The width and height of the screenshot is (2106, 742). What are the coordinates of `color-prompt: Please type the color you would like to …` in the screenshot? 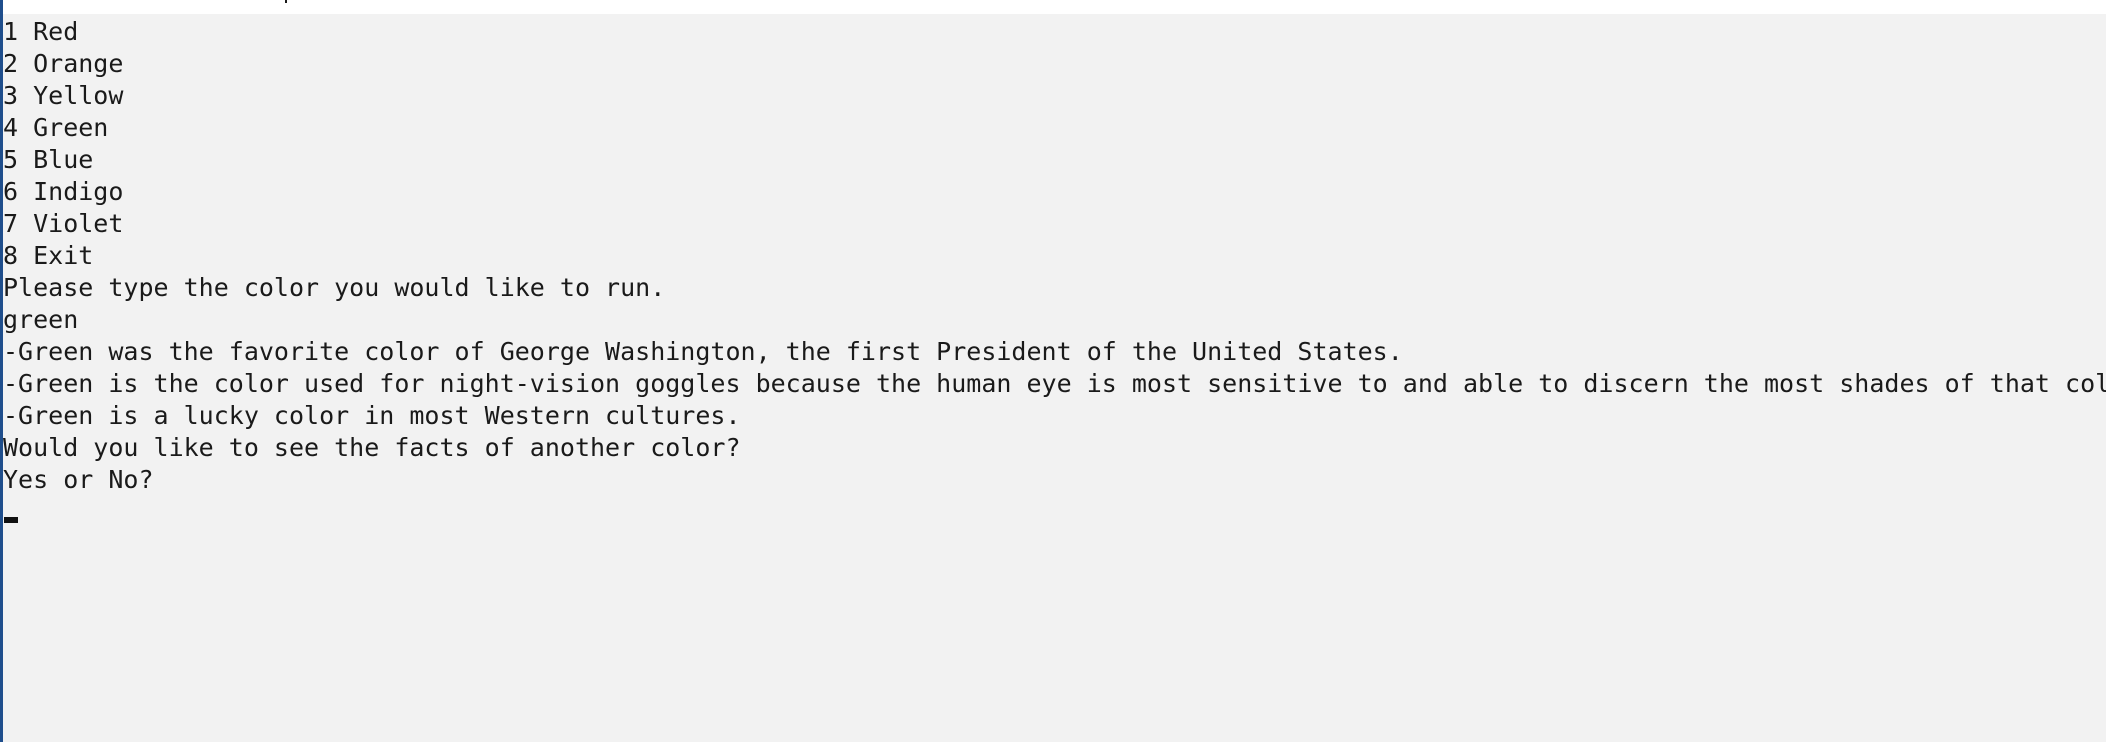 It's located at (334, 287).